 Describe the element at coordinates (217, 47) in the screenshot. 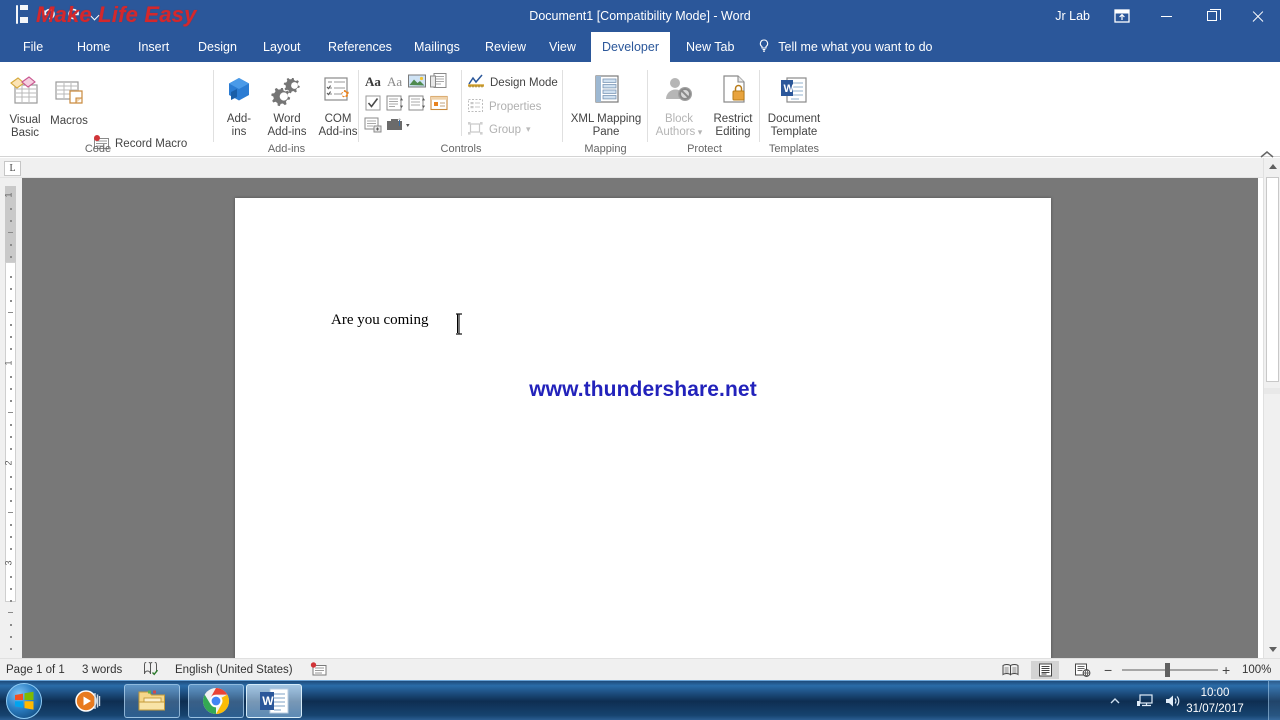

I see `tab-design: Design` at that location.